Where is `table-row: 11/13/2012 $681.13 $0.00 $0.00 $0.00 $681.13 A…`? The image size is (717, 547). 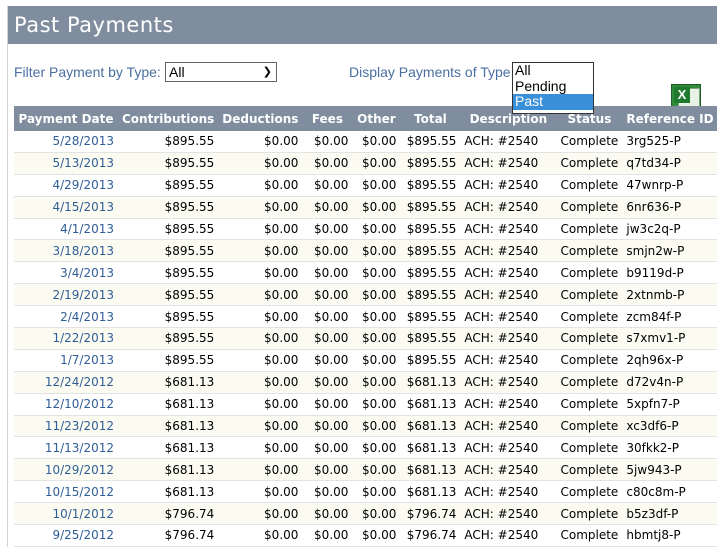 table-row: 11/13/2012 $681.13 $0.00 $0.00 $0.00 $681.13 A… is located at coordinates (365, 448).